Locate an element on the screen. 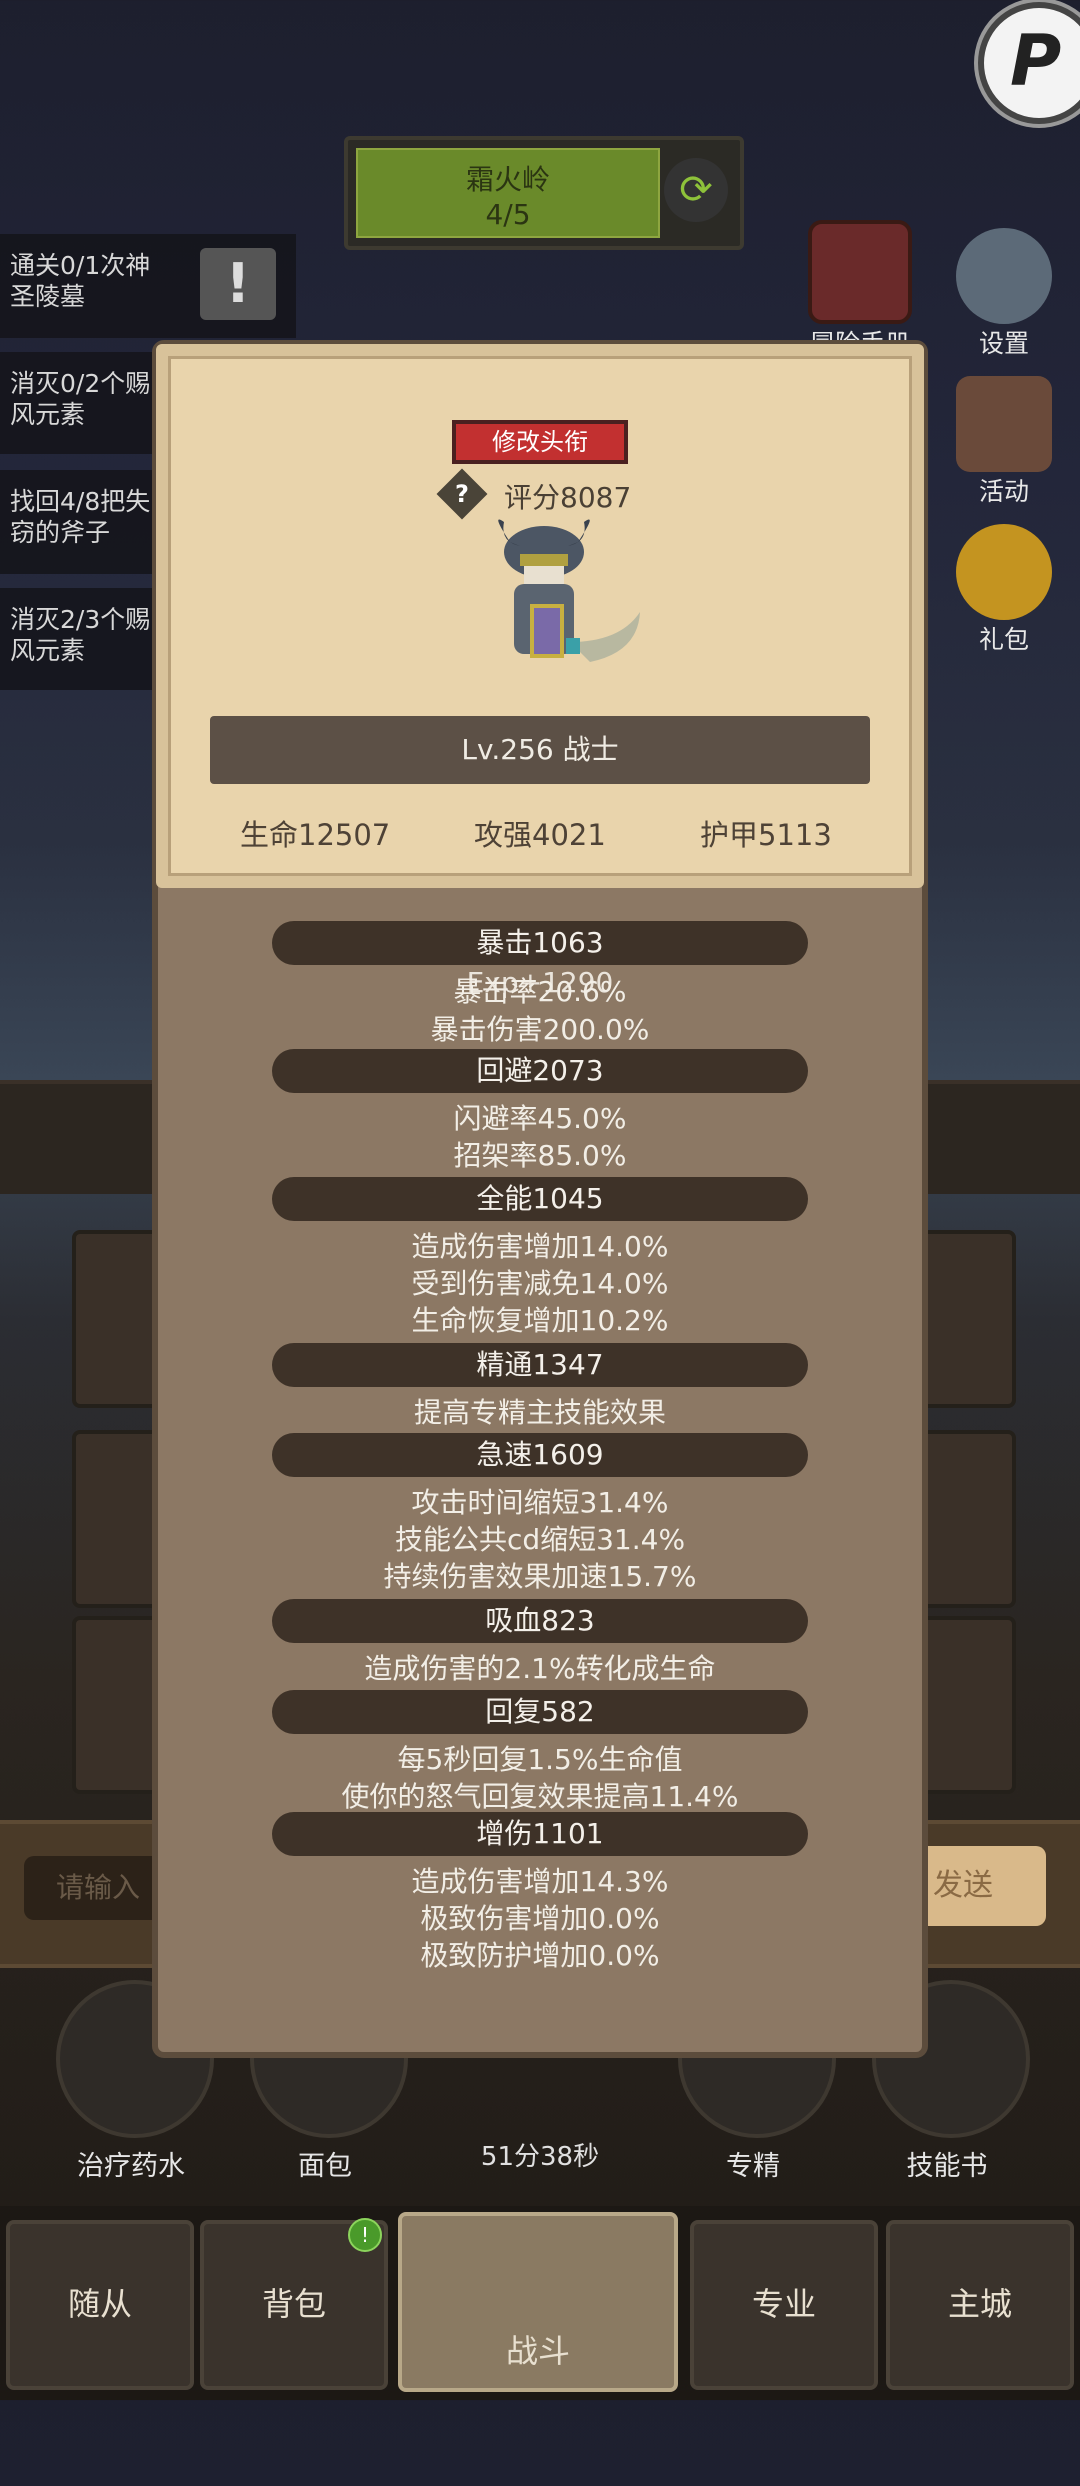  level-class-bar: Lv.256 战士 is located at coordinates (540, 750).